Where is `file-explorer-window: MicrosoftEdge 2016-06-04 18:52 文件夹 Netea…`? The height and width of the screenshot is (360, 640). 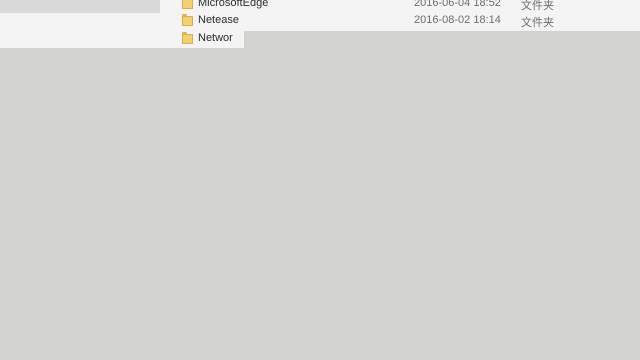 file-explorer-window: MicrosoftEdge 2016-06-04 18:52 文件夹 Netea… is located at coordinates (320, 24).